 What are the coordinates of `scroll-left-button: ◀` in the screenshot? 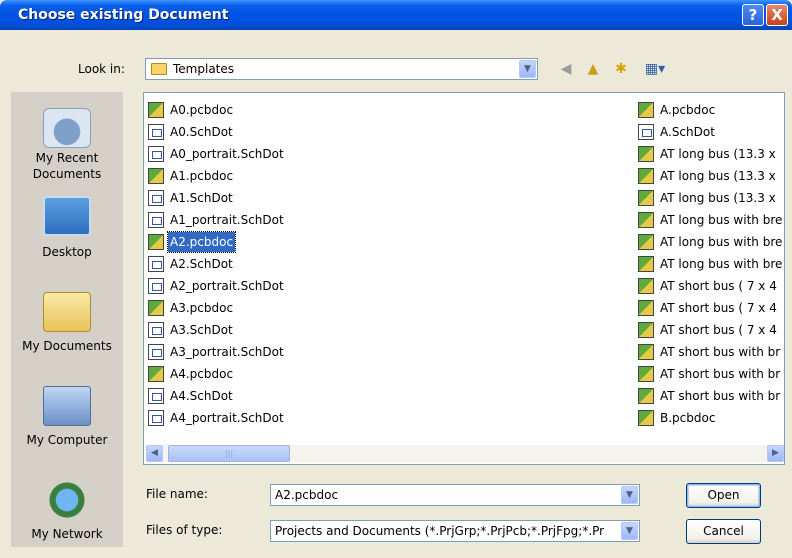 It's located at (154, 453).